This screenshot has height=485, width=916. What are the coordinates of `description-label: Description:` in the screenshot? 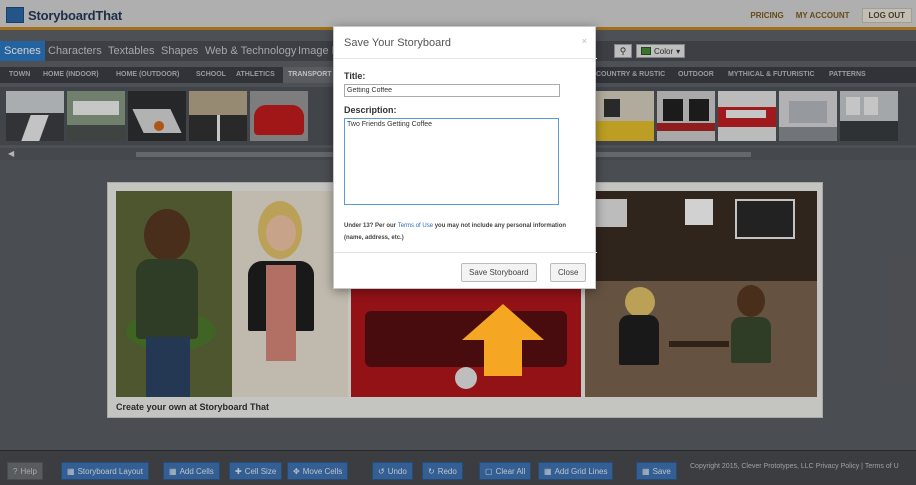 It's located at (370, 110).